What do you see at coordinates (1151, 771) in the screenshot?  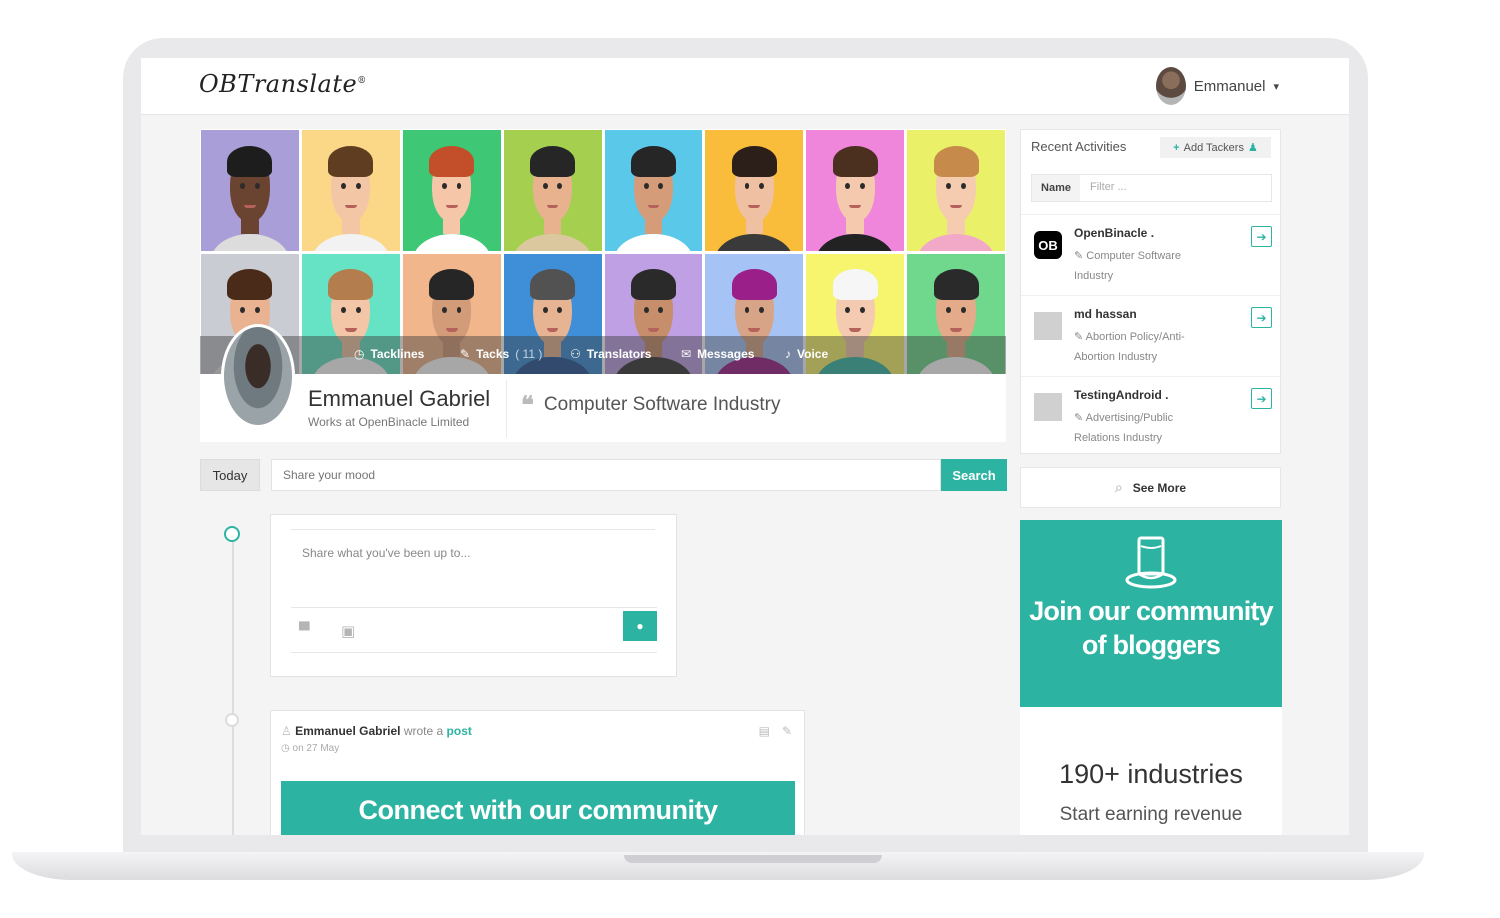 I see `stats-card: 190+ industries Start earning revenue` at bounding box center [1151, 771].